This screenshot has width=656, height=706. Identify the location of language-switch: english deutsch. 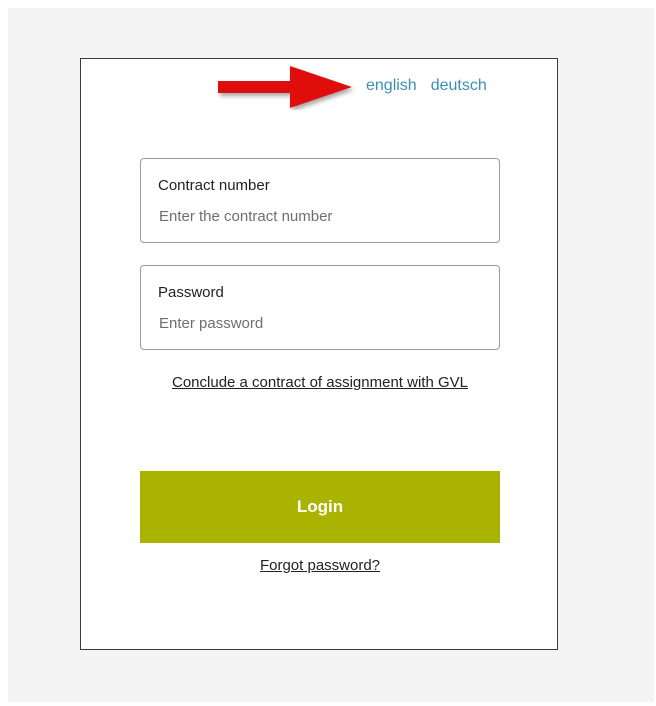
(426, 86).